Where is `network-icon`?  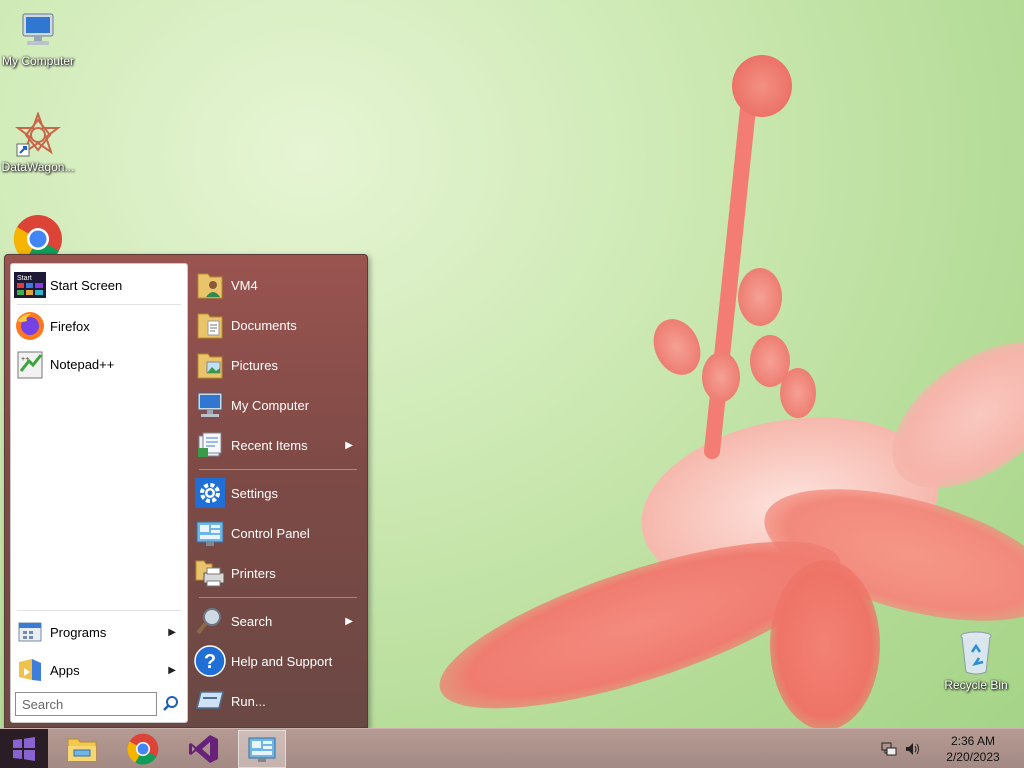
network-icon is located at coordinates (889, 749).